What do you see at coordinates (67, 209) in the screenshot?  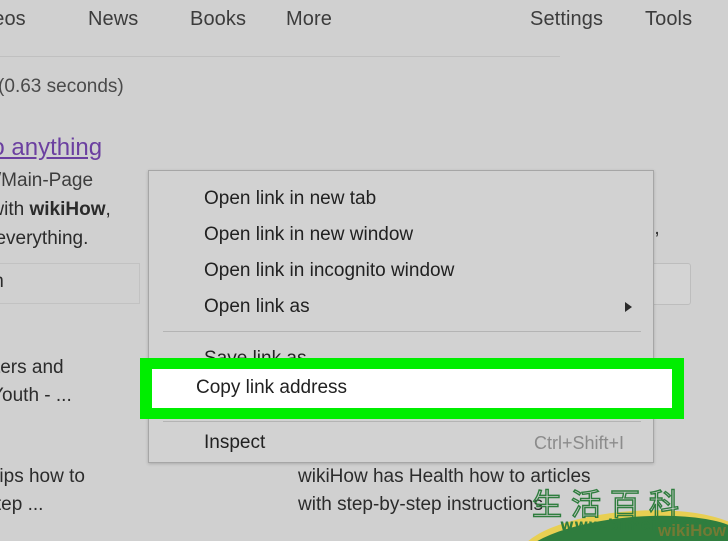 I see `snippet-bold-term: wikiHow` at bounding box center [67, 209].